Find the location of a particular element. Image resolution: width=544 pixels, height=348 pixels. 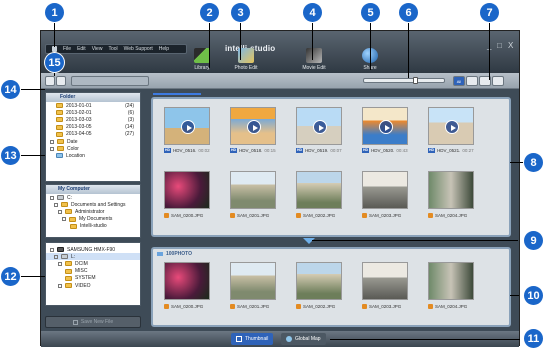

tree-item-label: C: is located at coordinates (69, 197).